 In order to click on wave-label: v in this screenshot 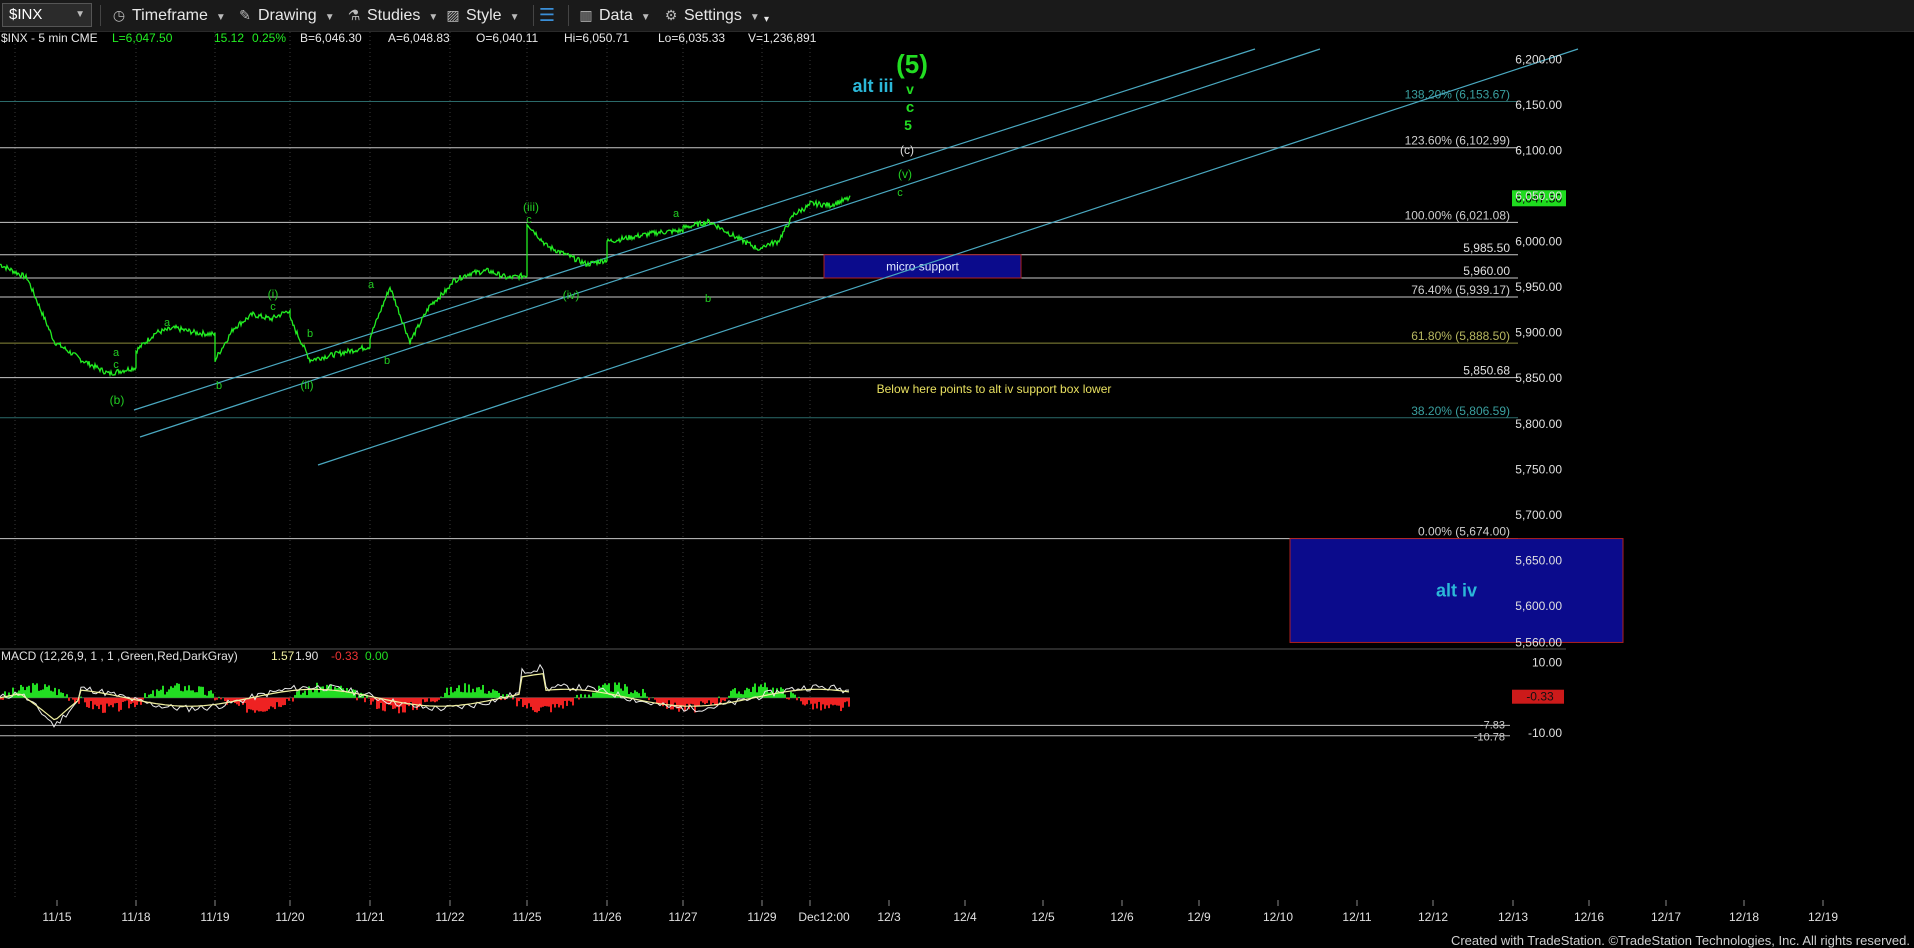, I will do `click(910, 89)`.